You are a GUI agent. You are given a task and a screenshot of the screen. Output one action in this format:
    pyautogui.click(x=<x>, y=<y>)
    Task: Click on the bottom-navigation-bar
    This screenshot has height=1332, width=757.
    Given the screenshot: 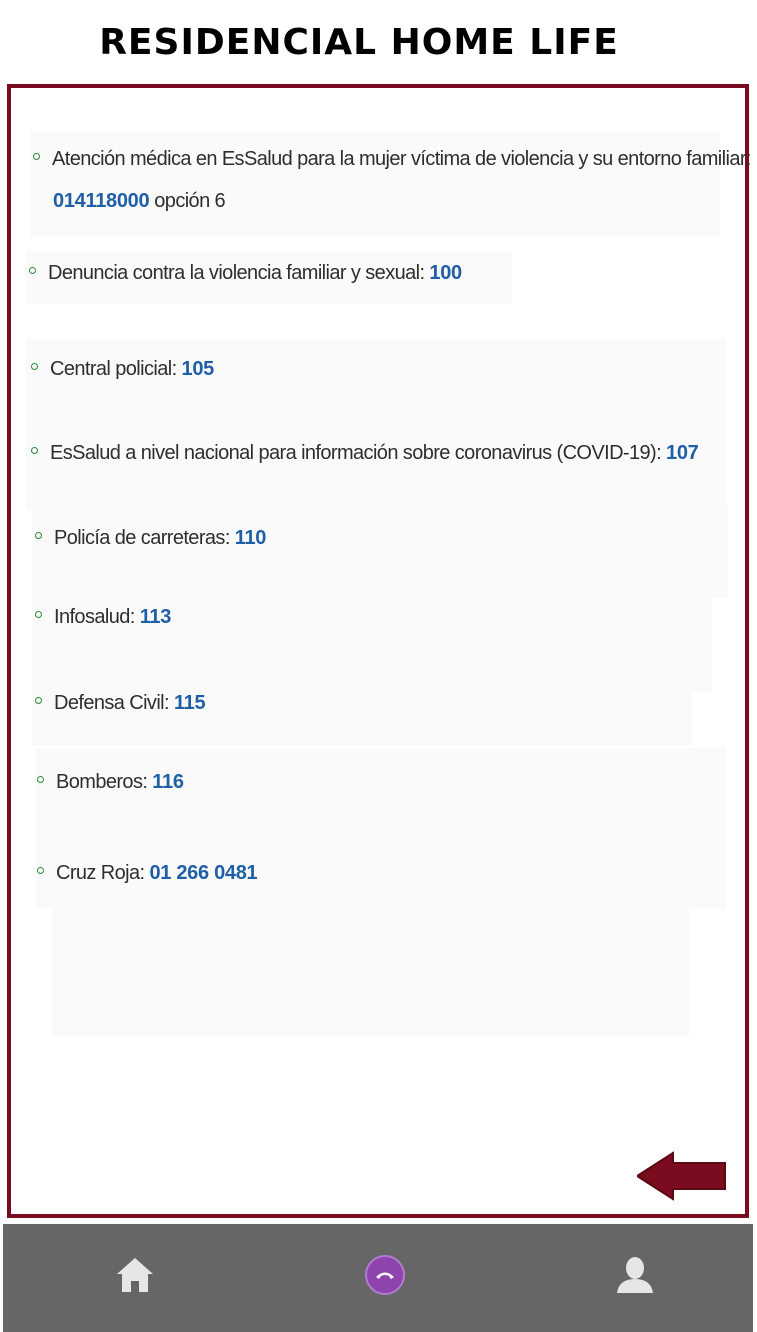 What is the action you would take?
    pyautogui.click(x=378, y=1278)
    